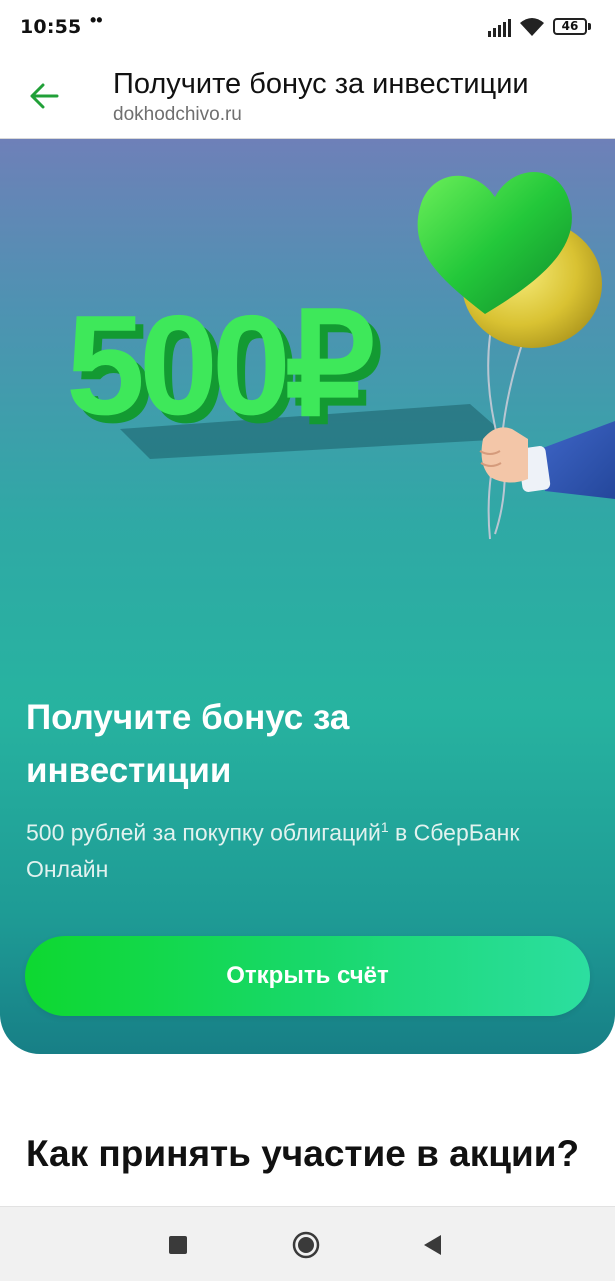 The height and width of the screenshot is (1281, 615). What do you see at coordinates (203, 832) in the screenshot?
I see `banner-subtitle-text: 500 рублей за покупку облигаций` at bounding box center [203, 832].